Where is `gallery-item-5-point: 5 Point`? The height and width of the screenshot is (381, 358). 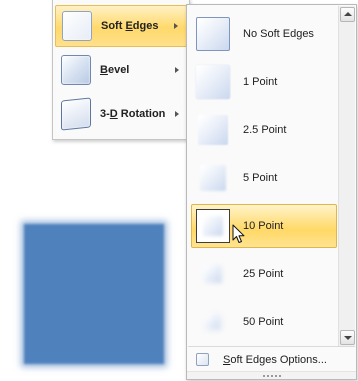 gallery-item-5-point: 5 Point is located at coordinates (264, 178).